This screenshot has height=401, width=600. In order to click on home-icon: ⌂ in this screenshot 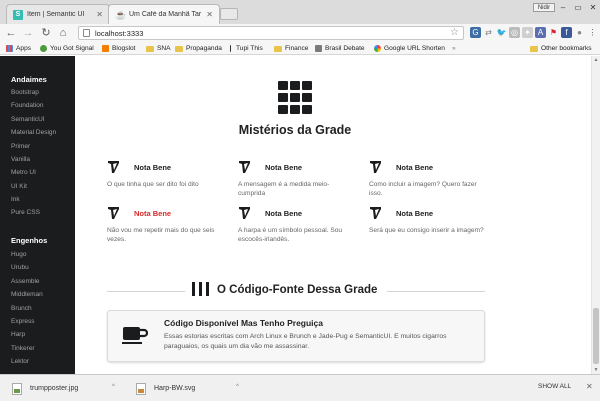, I will do `click(63, 33)`.